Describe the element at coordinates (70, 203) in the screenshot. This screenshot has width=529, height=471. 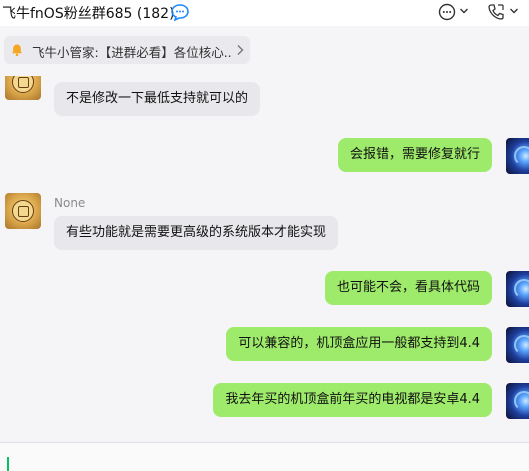
I see `sender-name: None` at that location.